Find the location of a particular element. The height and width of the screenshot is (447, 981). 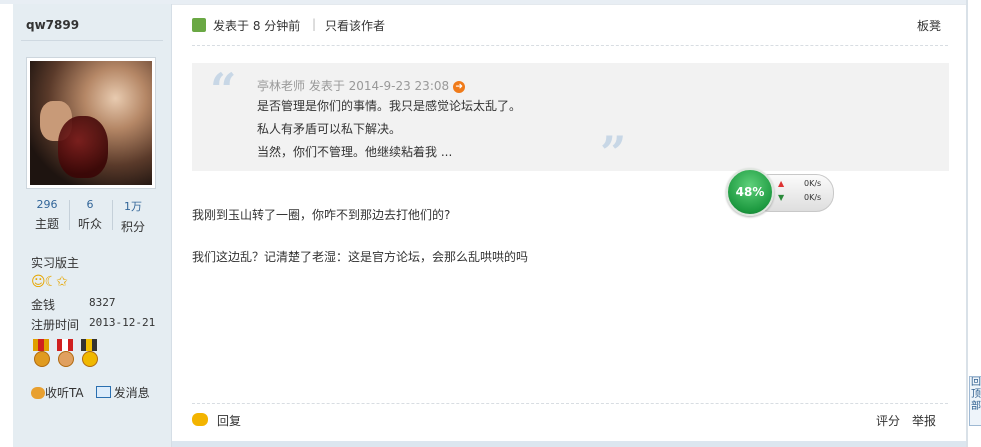

post-body-line: 我刚到玉山转了一圈，你咋不到那边去打他们的? is located at coordinates (321, 215).